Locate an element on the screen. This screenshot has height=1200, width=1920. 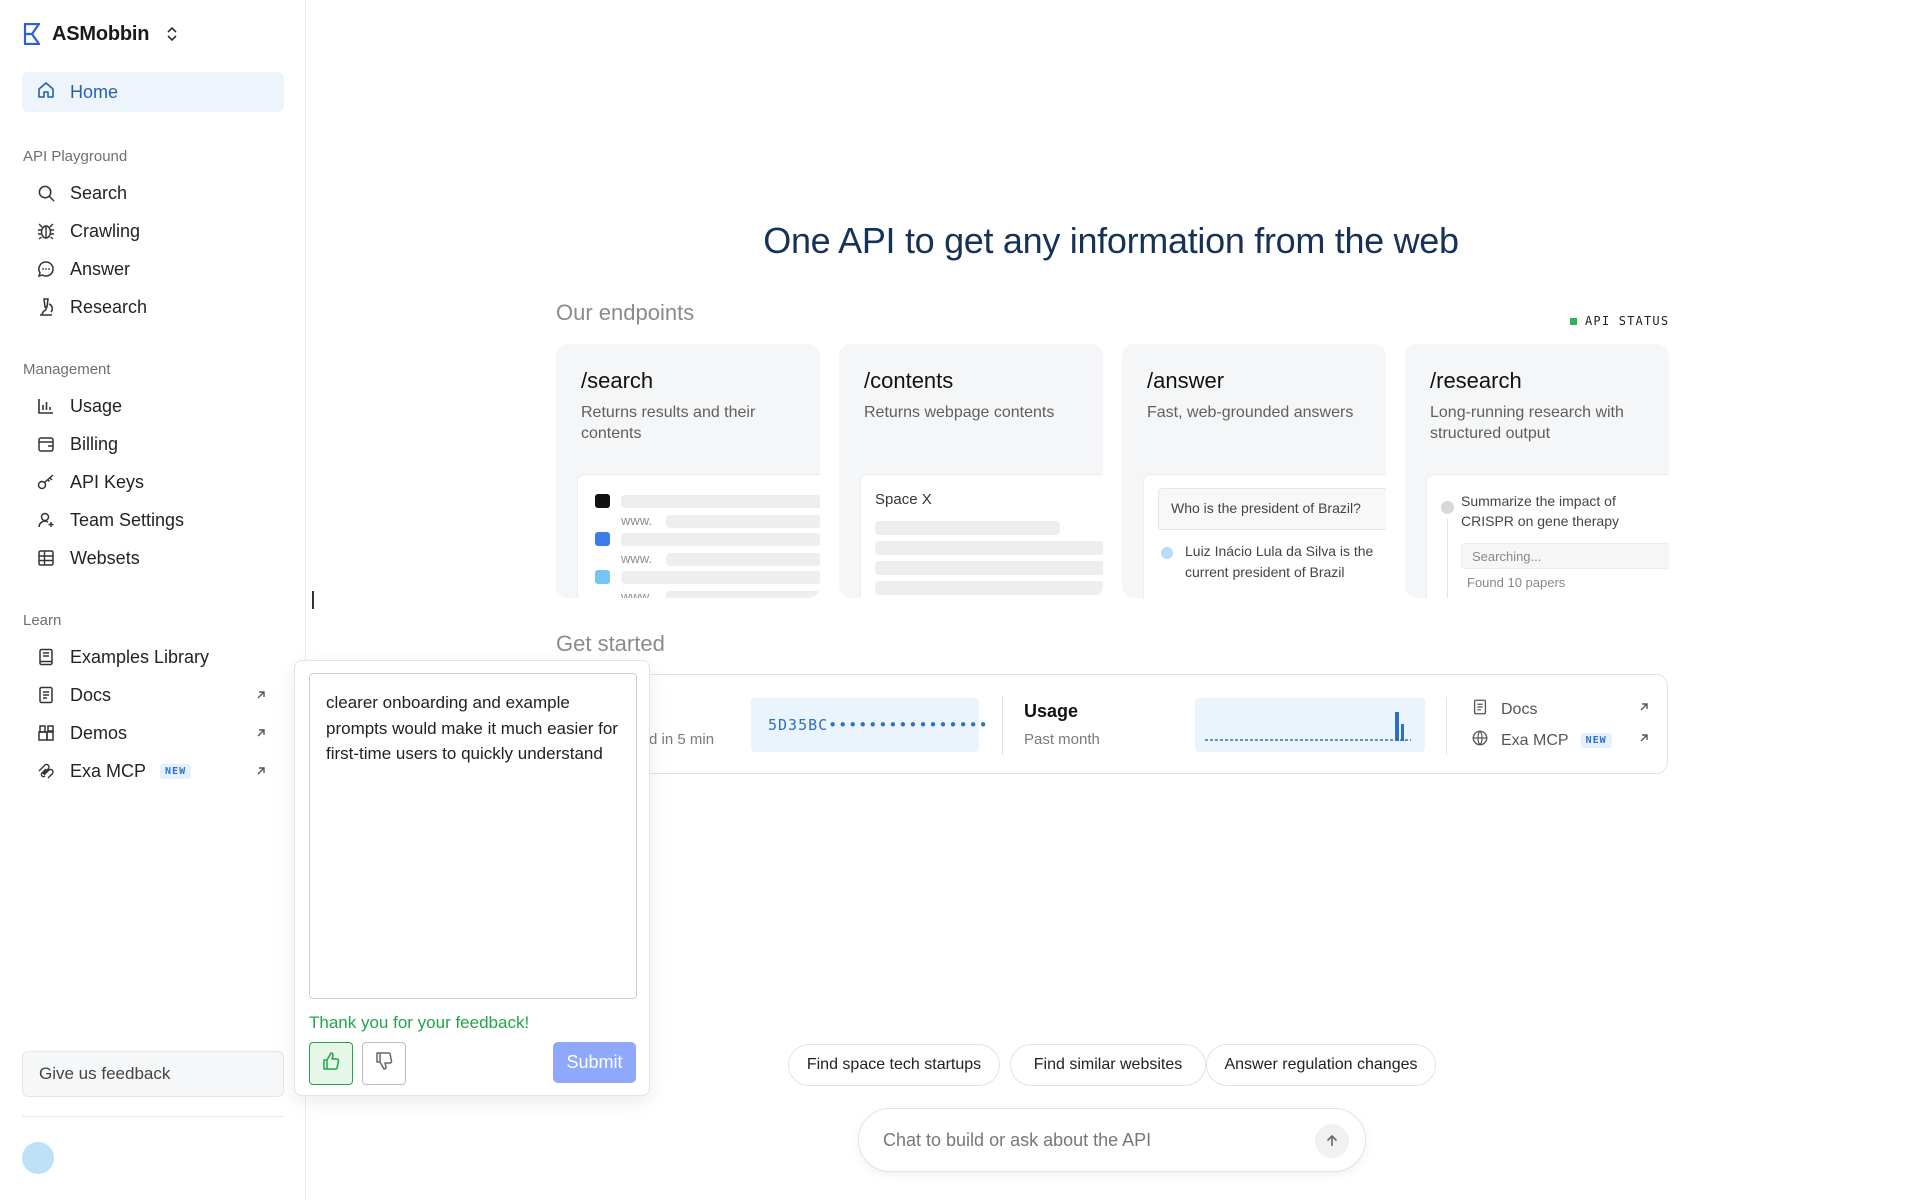
book-icon is located at coordinates (46, 657).